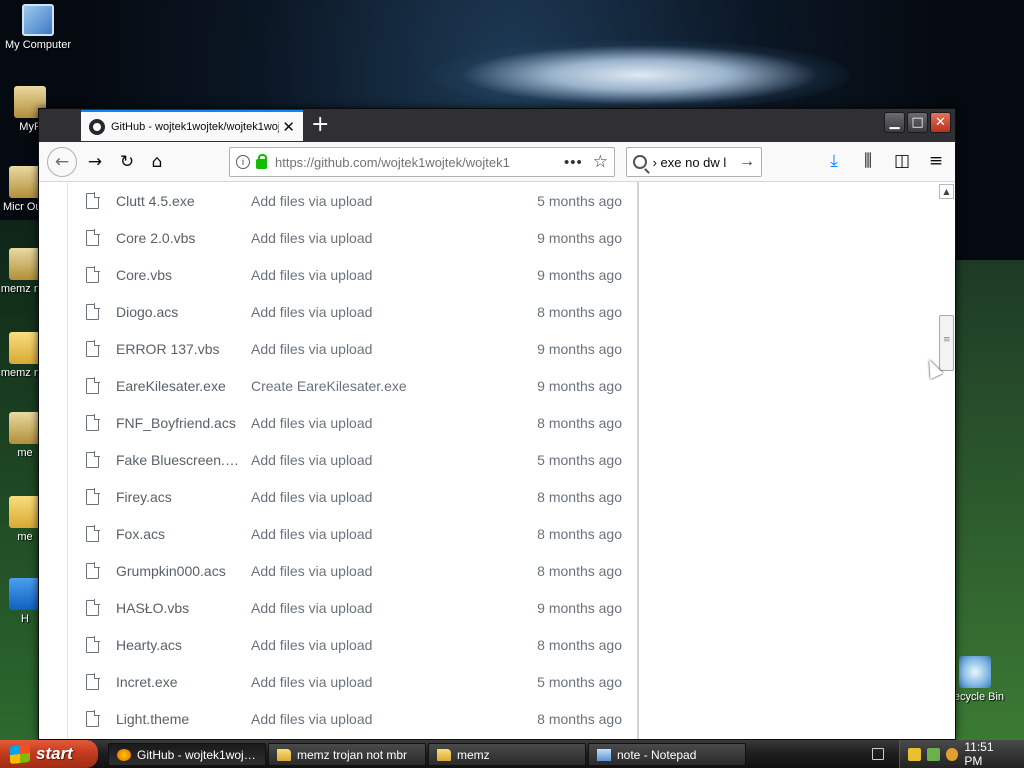 The width and height of the screenshot is (1024, 768). Describe the element at coordinates (178, 423) in the screenshot. I see `file-name-link: FNF_Boyfriend.acs` at that location.